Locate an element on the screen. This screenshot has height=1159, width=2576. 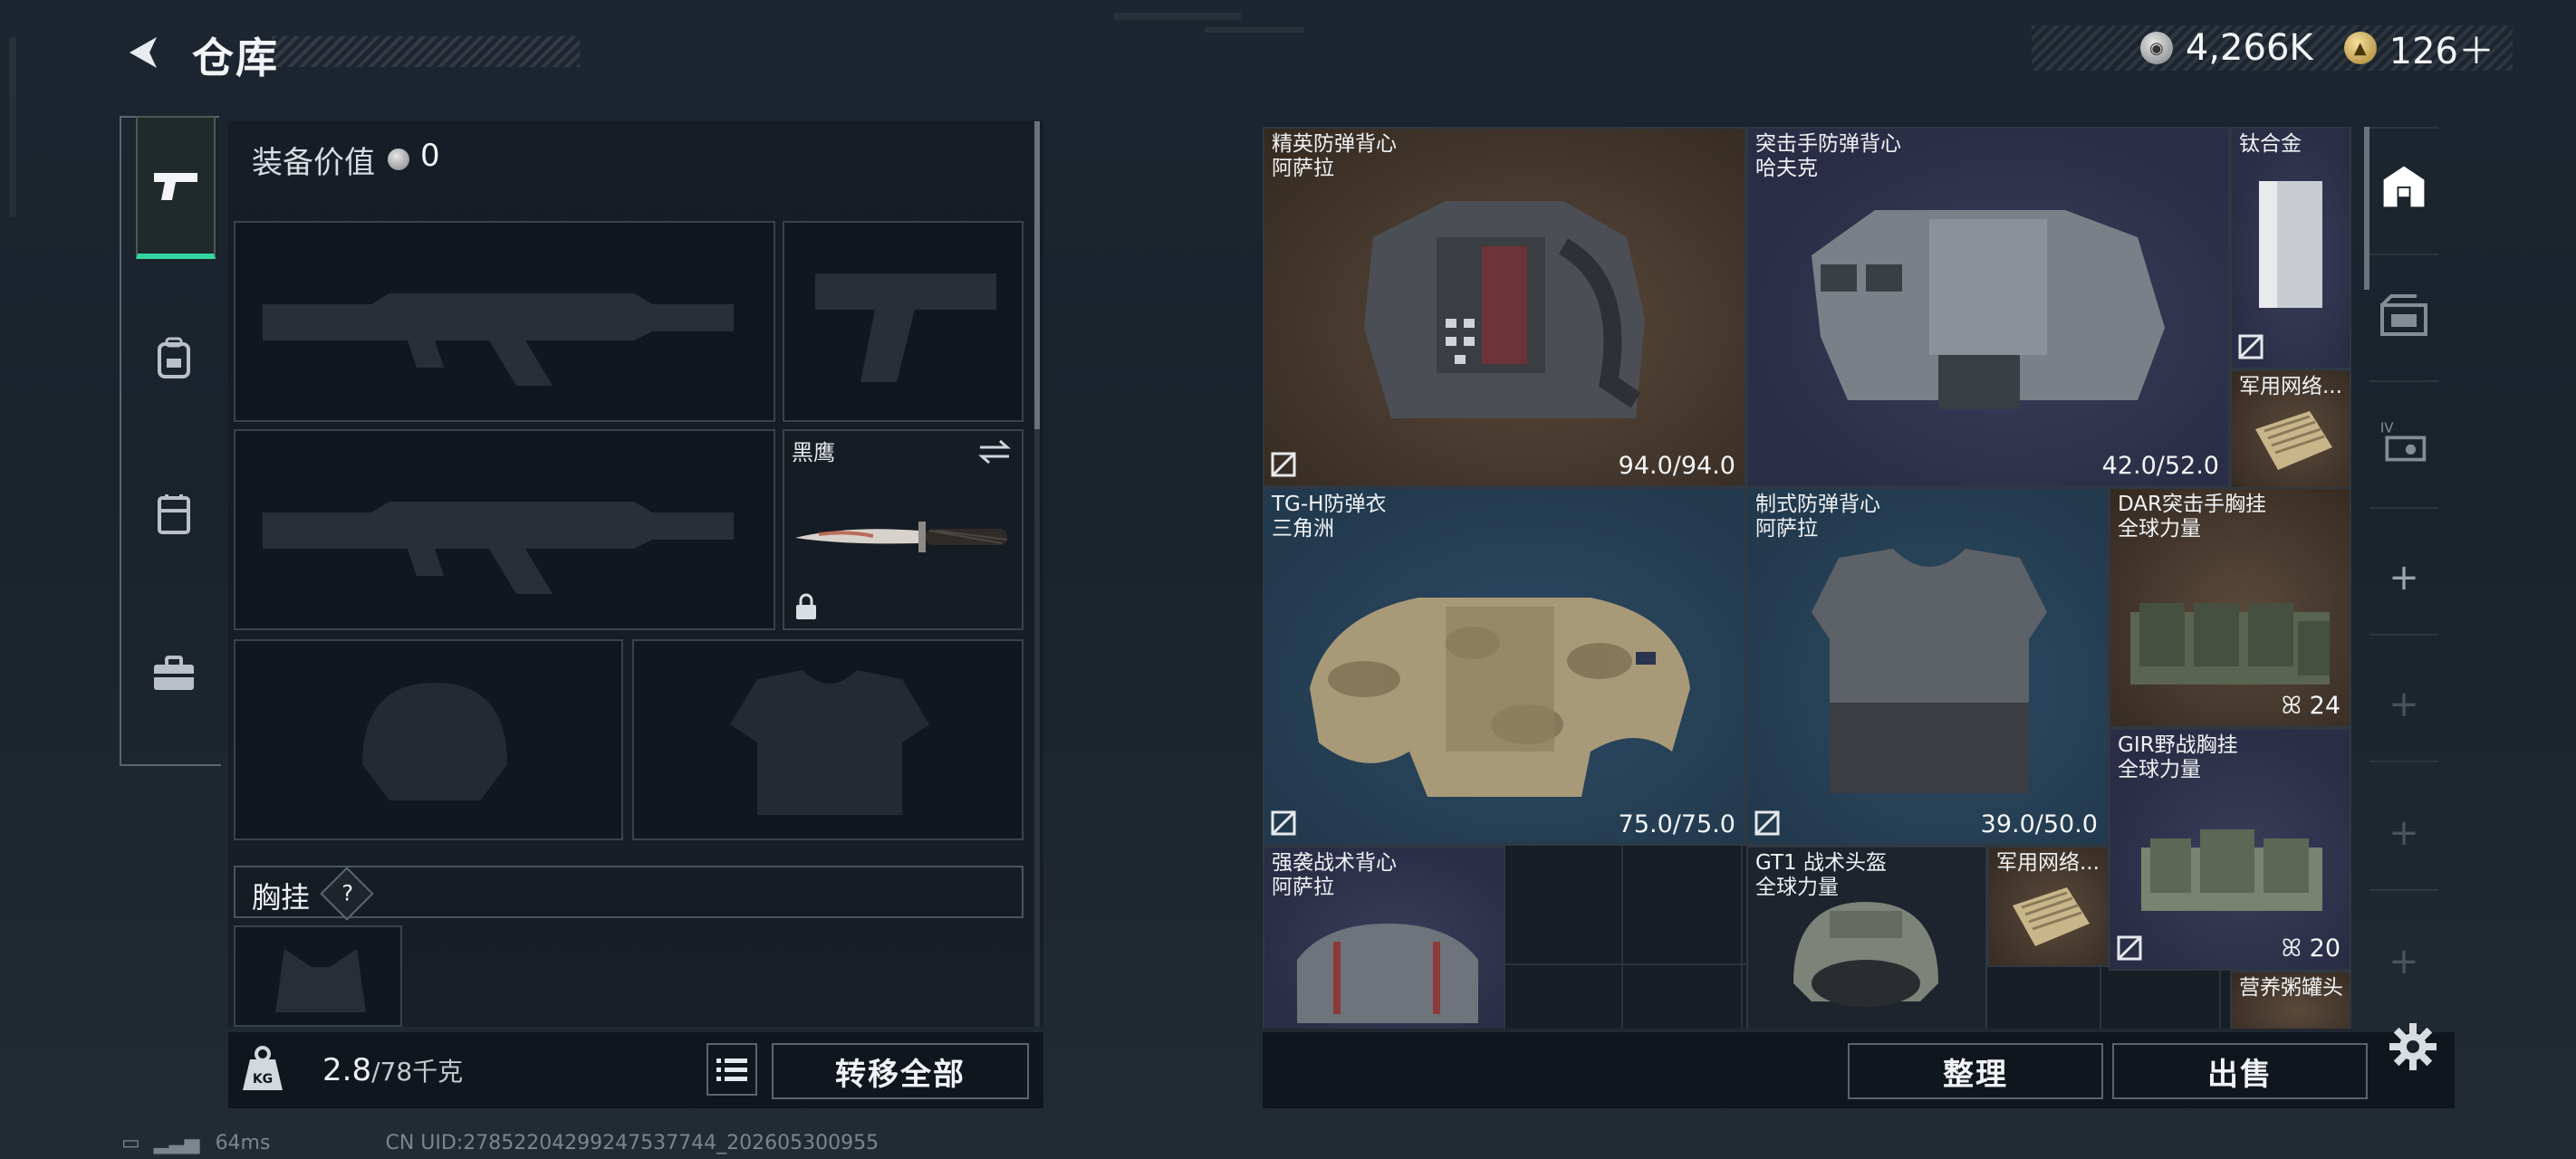
storage-item: GT1 战术头盔 全球力量 is located at coordinates (1866, 937).